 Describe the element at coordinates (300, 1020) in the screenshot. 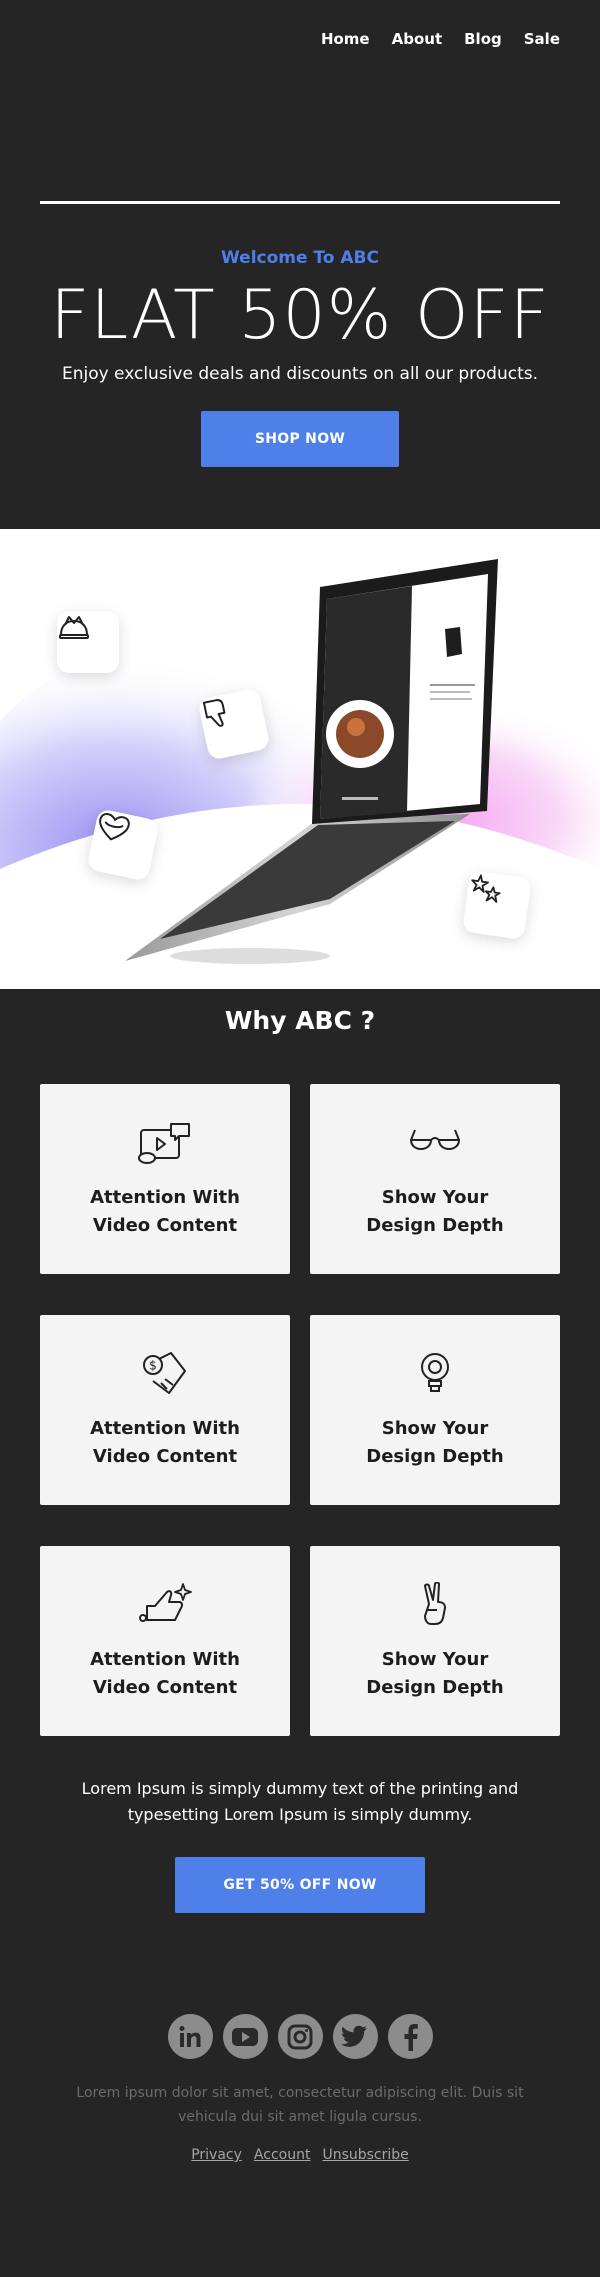

I see `why-title: Why ABC ?` at that location.